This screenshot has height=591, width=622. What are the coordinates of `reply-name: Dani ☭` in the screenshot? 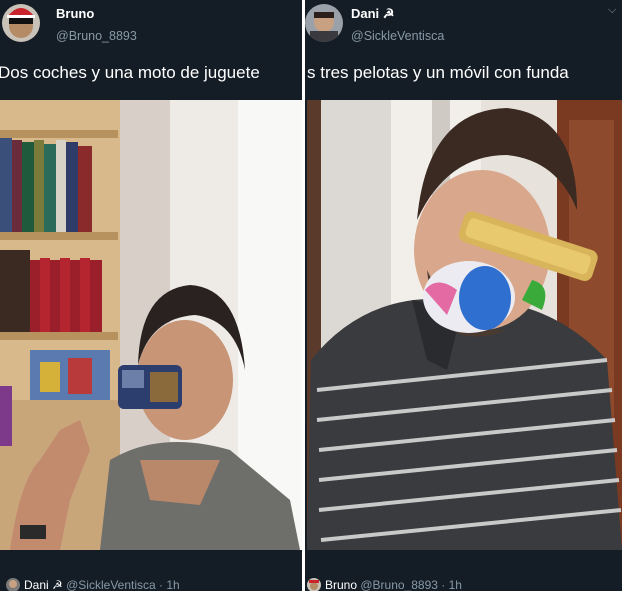 It's located at (43, 584).